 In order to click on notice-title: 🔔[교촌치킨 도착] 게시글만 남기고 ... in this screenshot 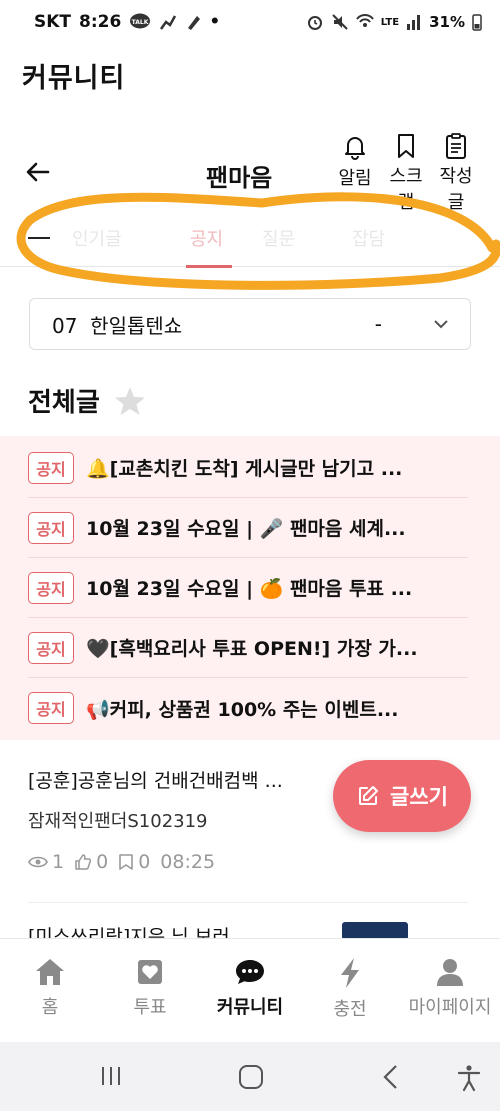, I will do `click(244, 469)`.